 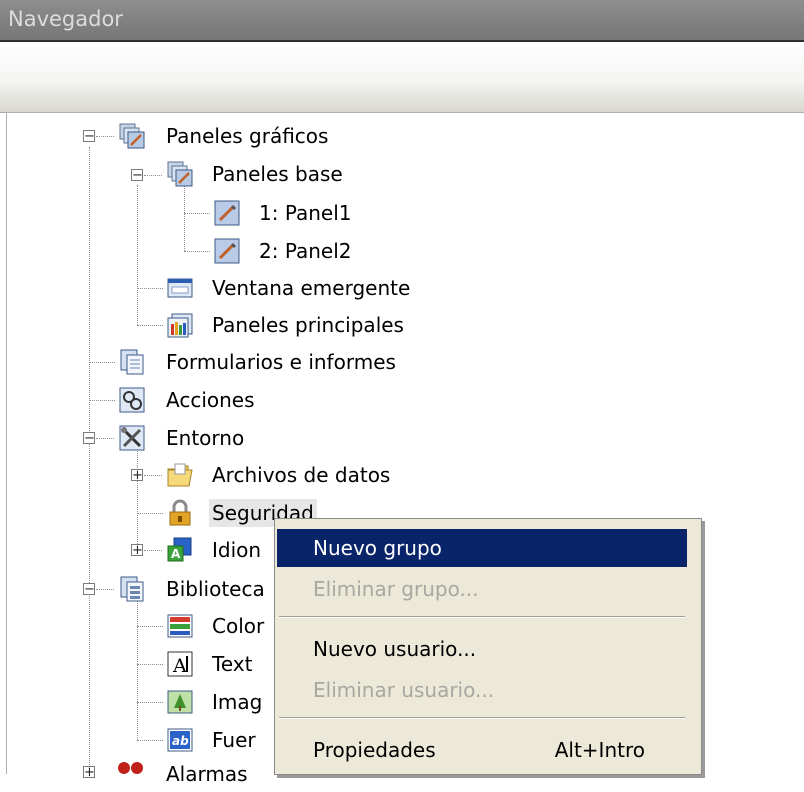 What do you see at coordinates (89, 460) in the screenshot?
I see `tree-line-level0` at bounding box center [89, 460].